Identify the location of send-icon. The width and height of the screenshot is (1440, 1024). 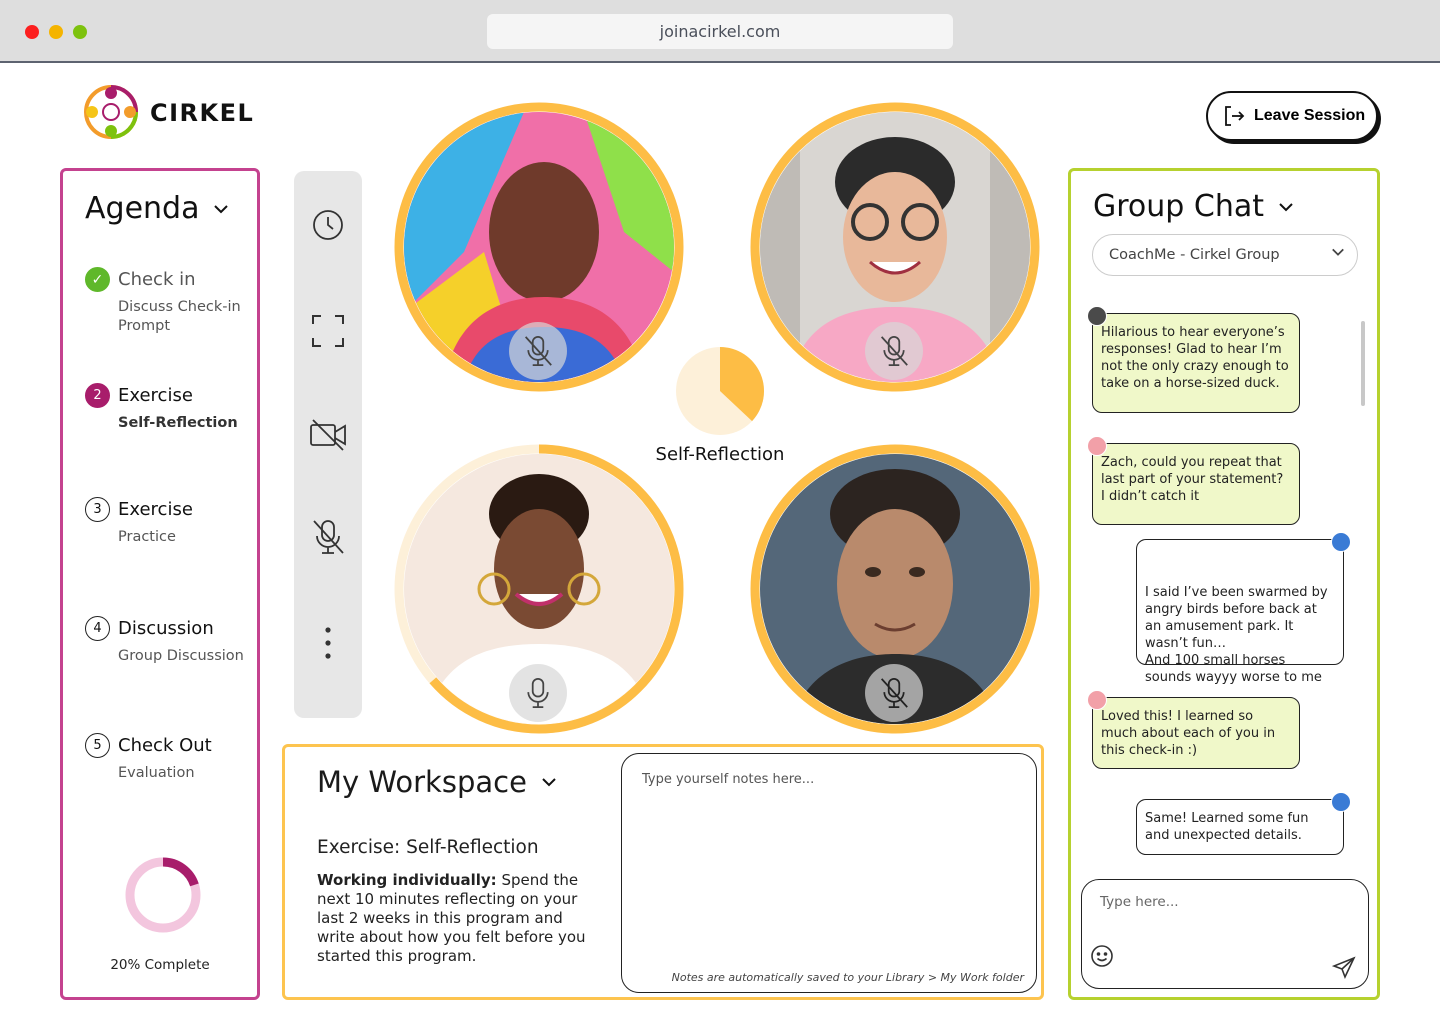
(1344, 968).